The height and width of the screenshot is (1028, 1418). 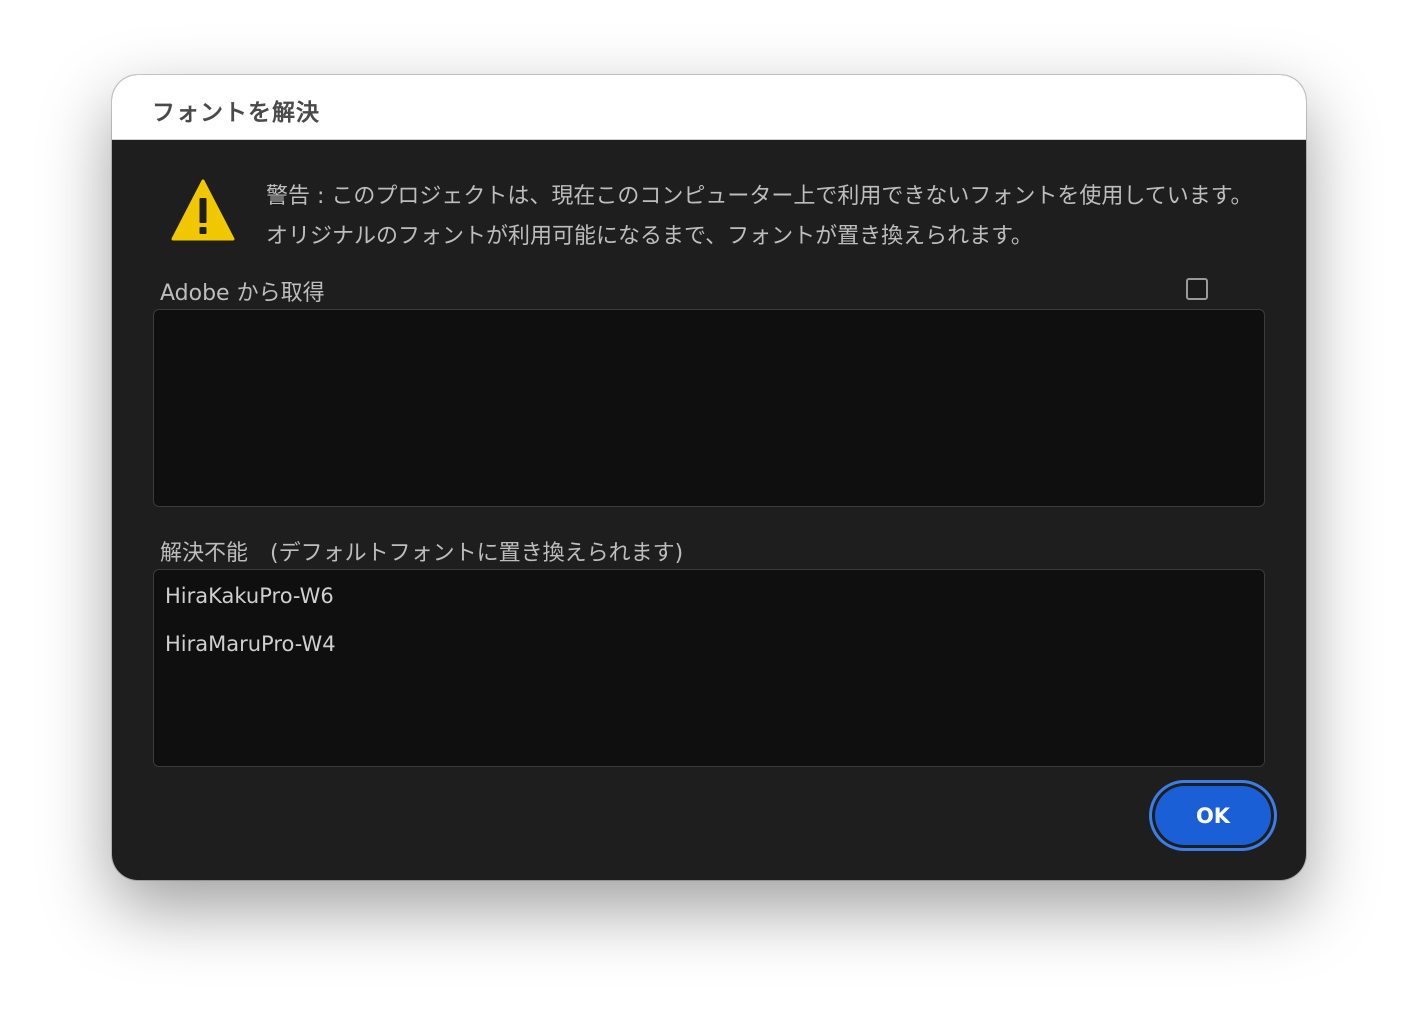 I want to click on list-item: HiraMaruPro-W4, so click(x=250, y=644).